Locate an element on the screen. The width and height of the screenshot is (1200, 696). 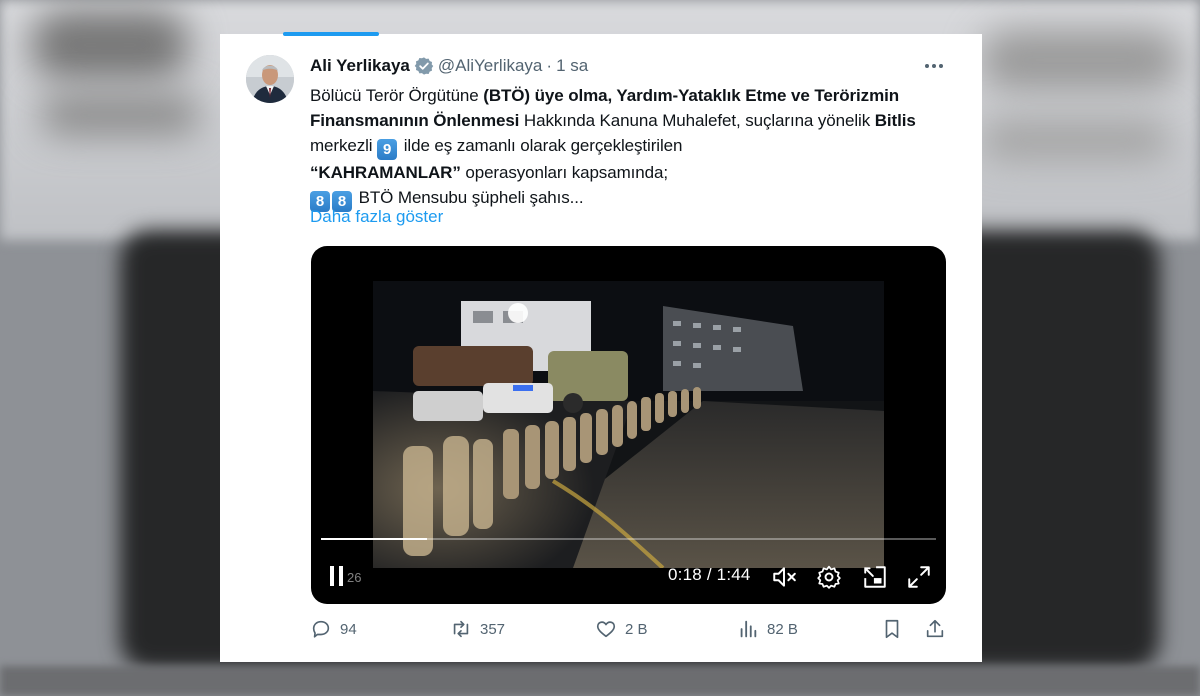
text-bold: “KAHRAMANLAR” is located at coordinates (385, 172).